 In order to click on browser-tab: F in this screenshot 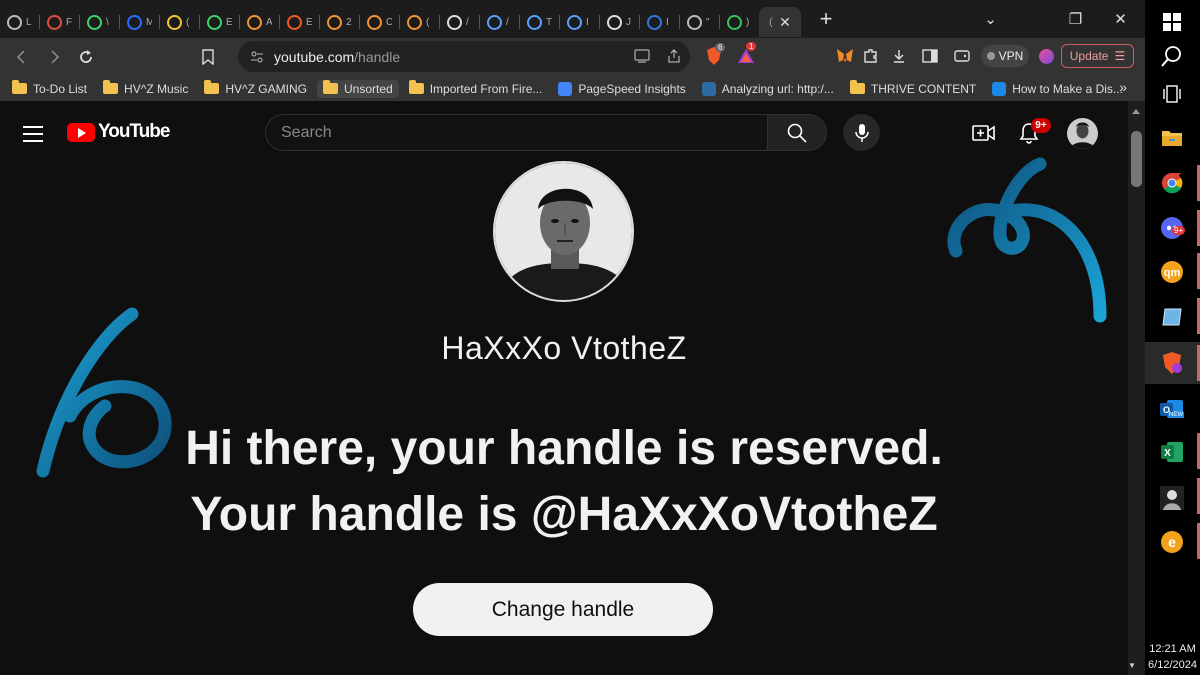, I will do `click(59, 22)`.